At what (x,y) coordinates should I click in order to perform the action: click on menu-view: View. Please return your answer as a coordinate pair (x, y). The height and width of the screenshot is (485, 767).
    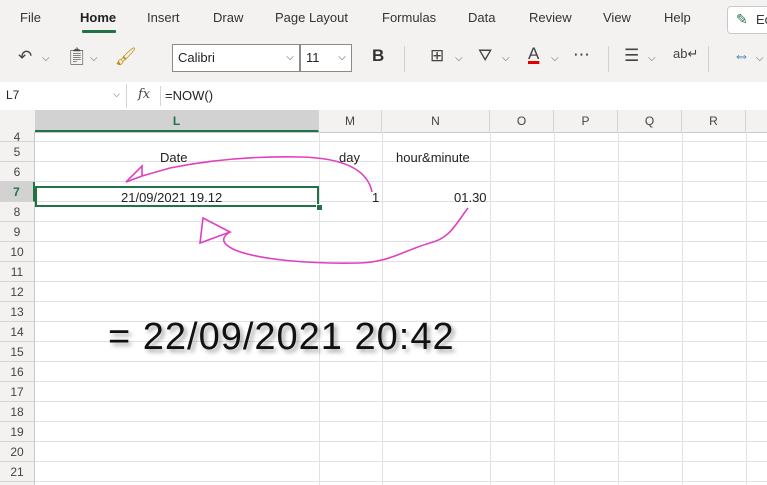
    Looking at the image, I should click on (617, 17).